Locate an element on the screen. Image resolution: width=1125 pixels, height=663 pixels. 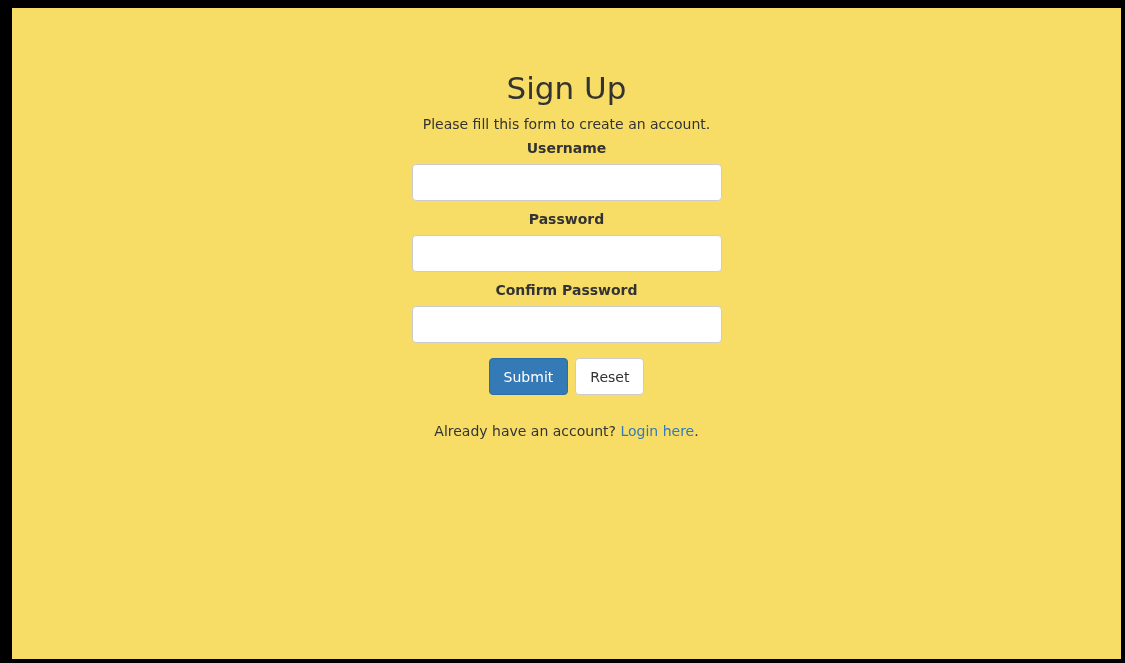
form-instructions: Please fill this form to create an account. is located at coordinates (566, 124).